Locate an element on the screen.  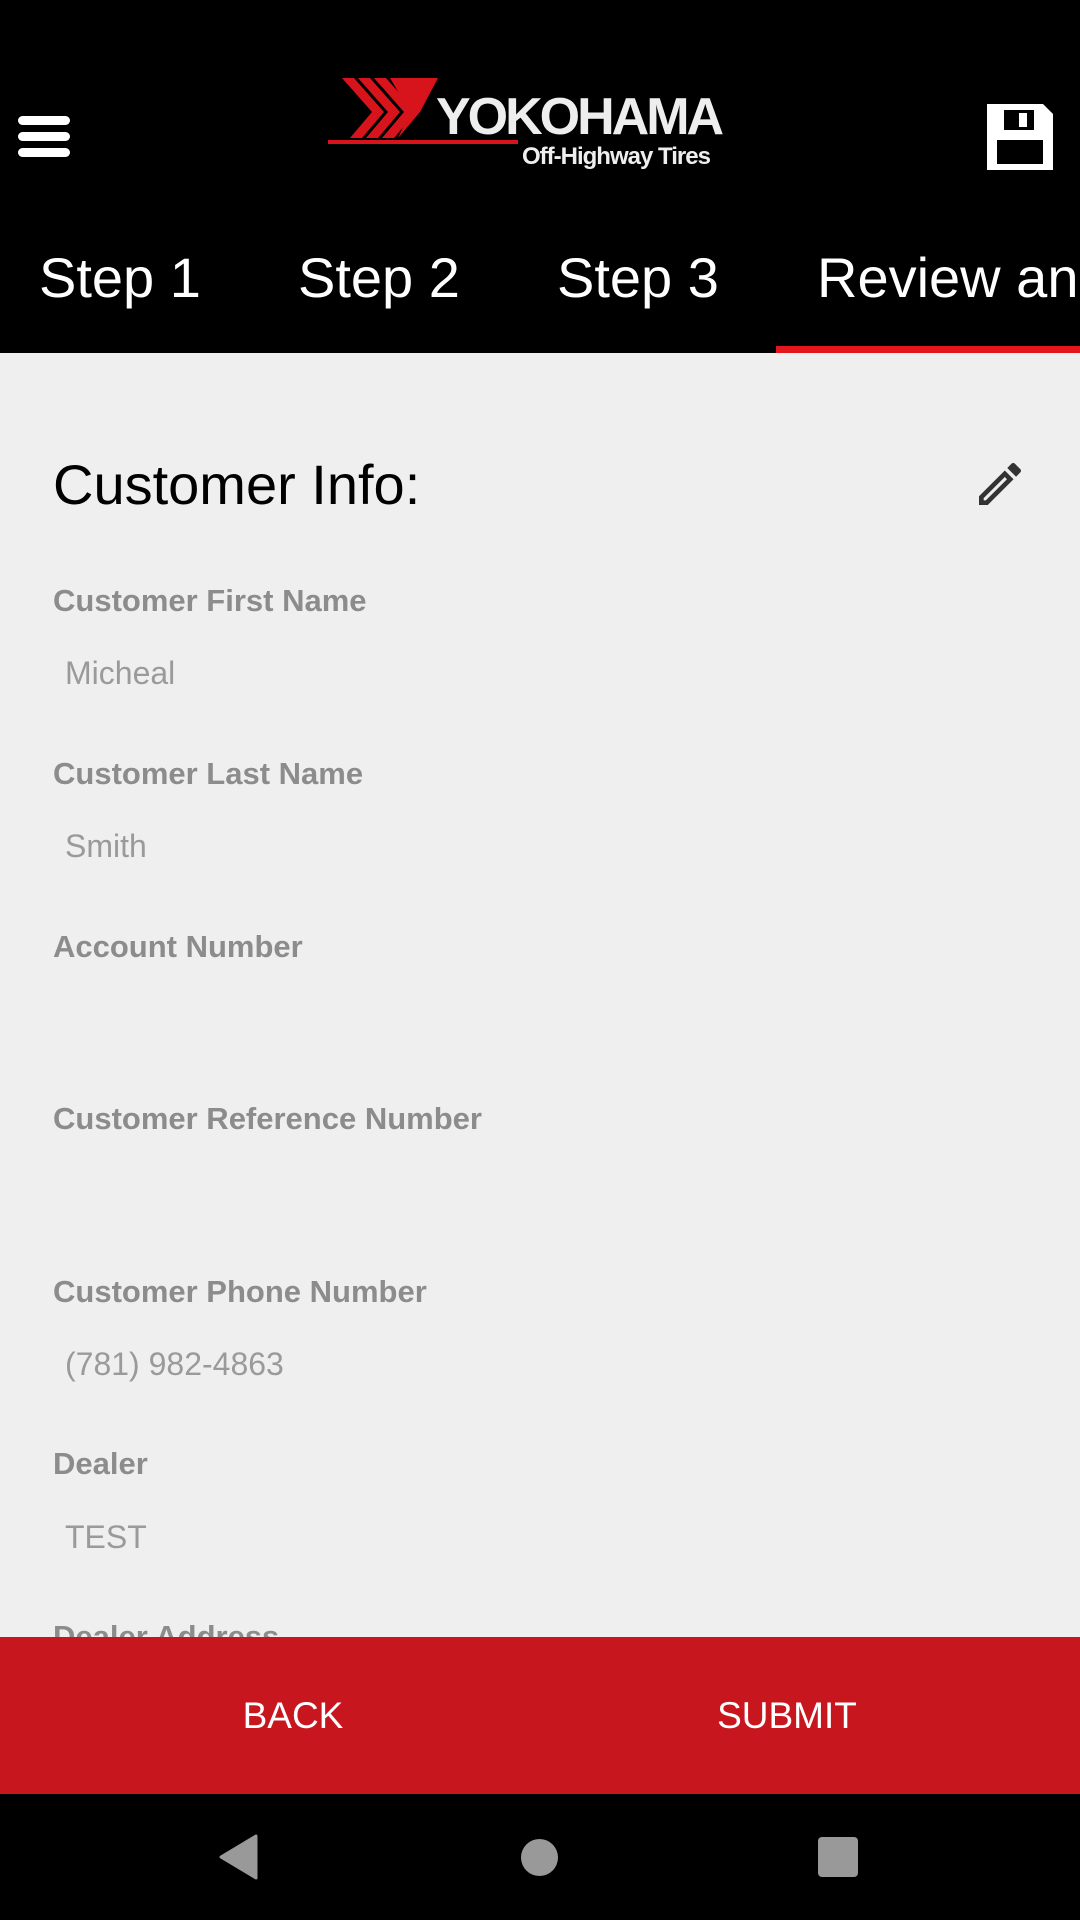
yokohama-logo: YOKOHAMA Off-Highway Tires is located at coordinates (538, 126).